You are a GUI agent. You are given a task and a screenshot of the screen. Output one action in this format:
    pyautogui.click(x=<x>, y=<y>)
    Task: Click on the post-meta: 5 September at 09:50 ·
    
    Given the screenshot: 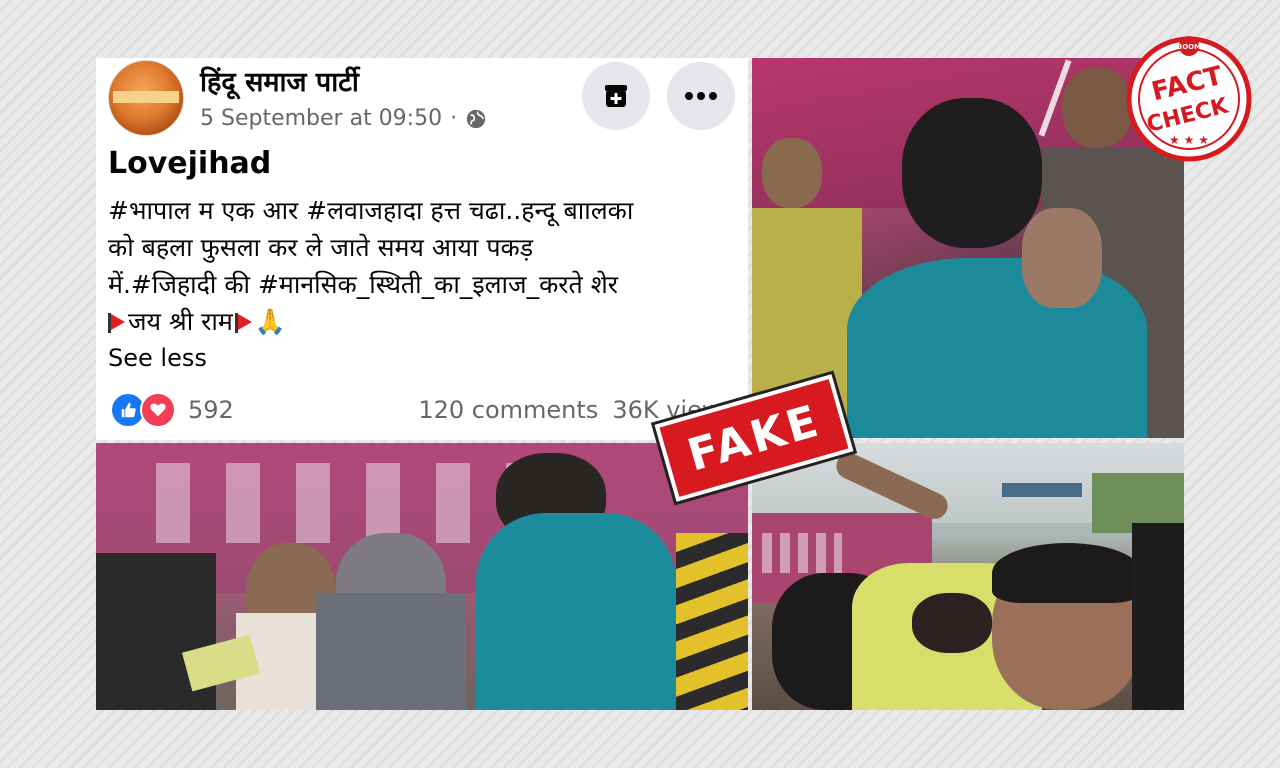 What is the action you would take?
    pyautogui.click(x=343, y=118)
    